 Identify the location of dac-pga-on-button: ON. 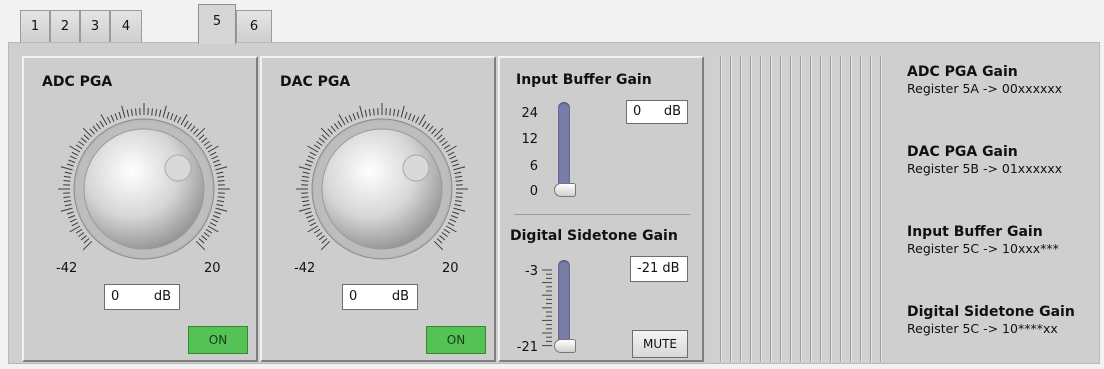
(456, 340).